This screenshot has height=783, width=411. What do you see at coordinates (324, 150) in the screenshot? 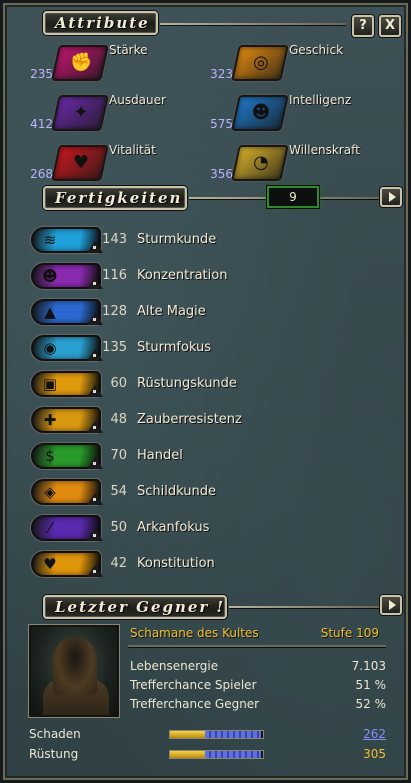
I see `attribute-name: Willenskraft` at bounding box center [324, 150].